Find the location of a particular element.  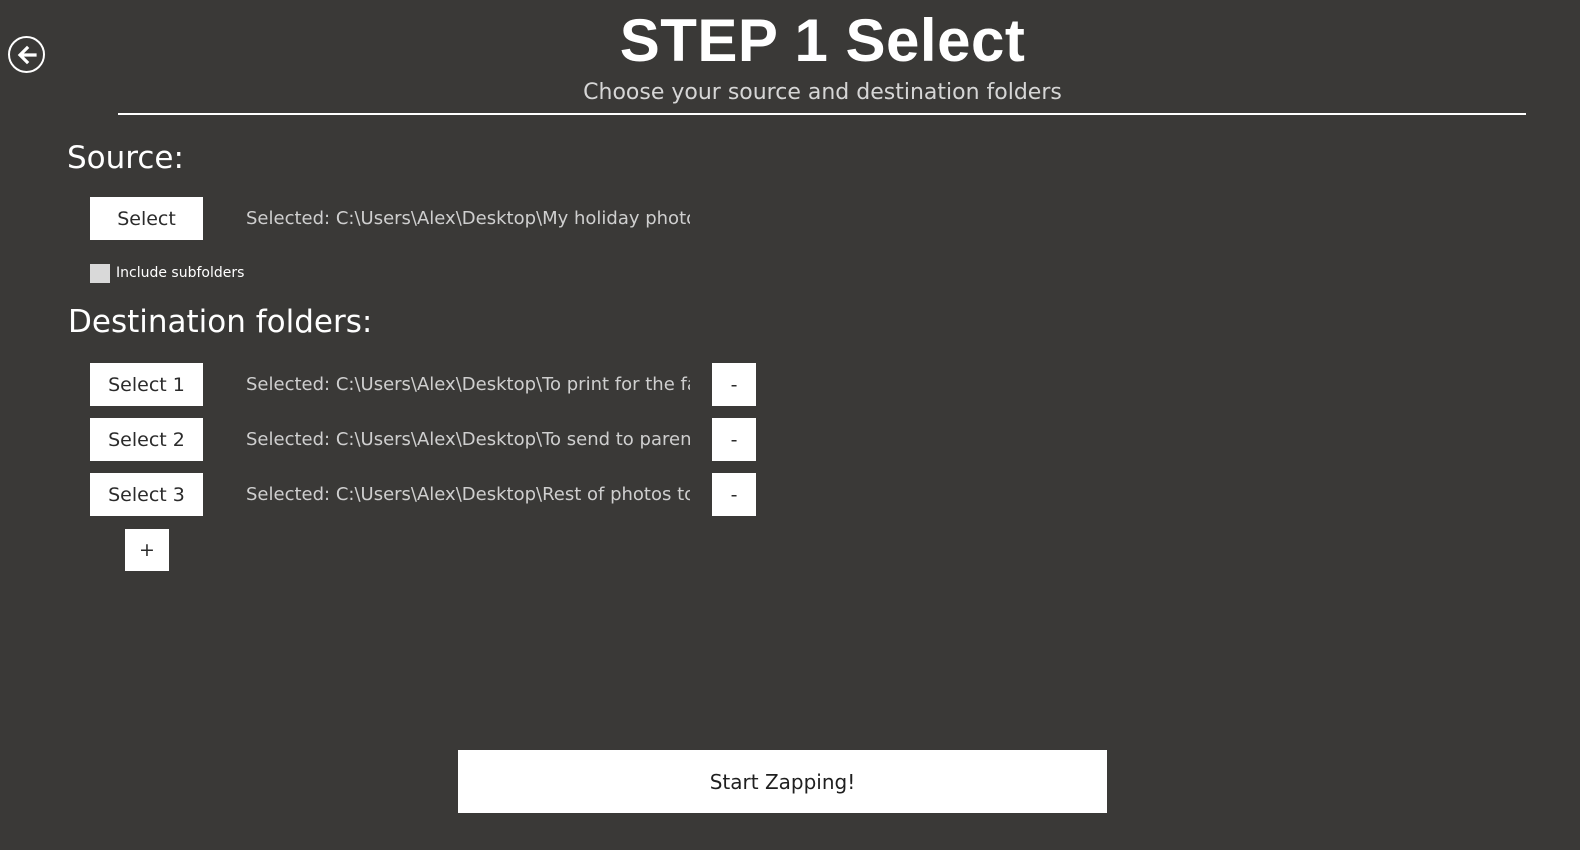

start-zapping-button: Start Zapping! is located at coordinates (782, 781).